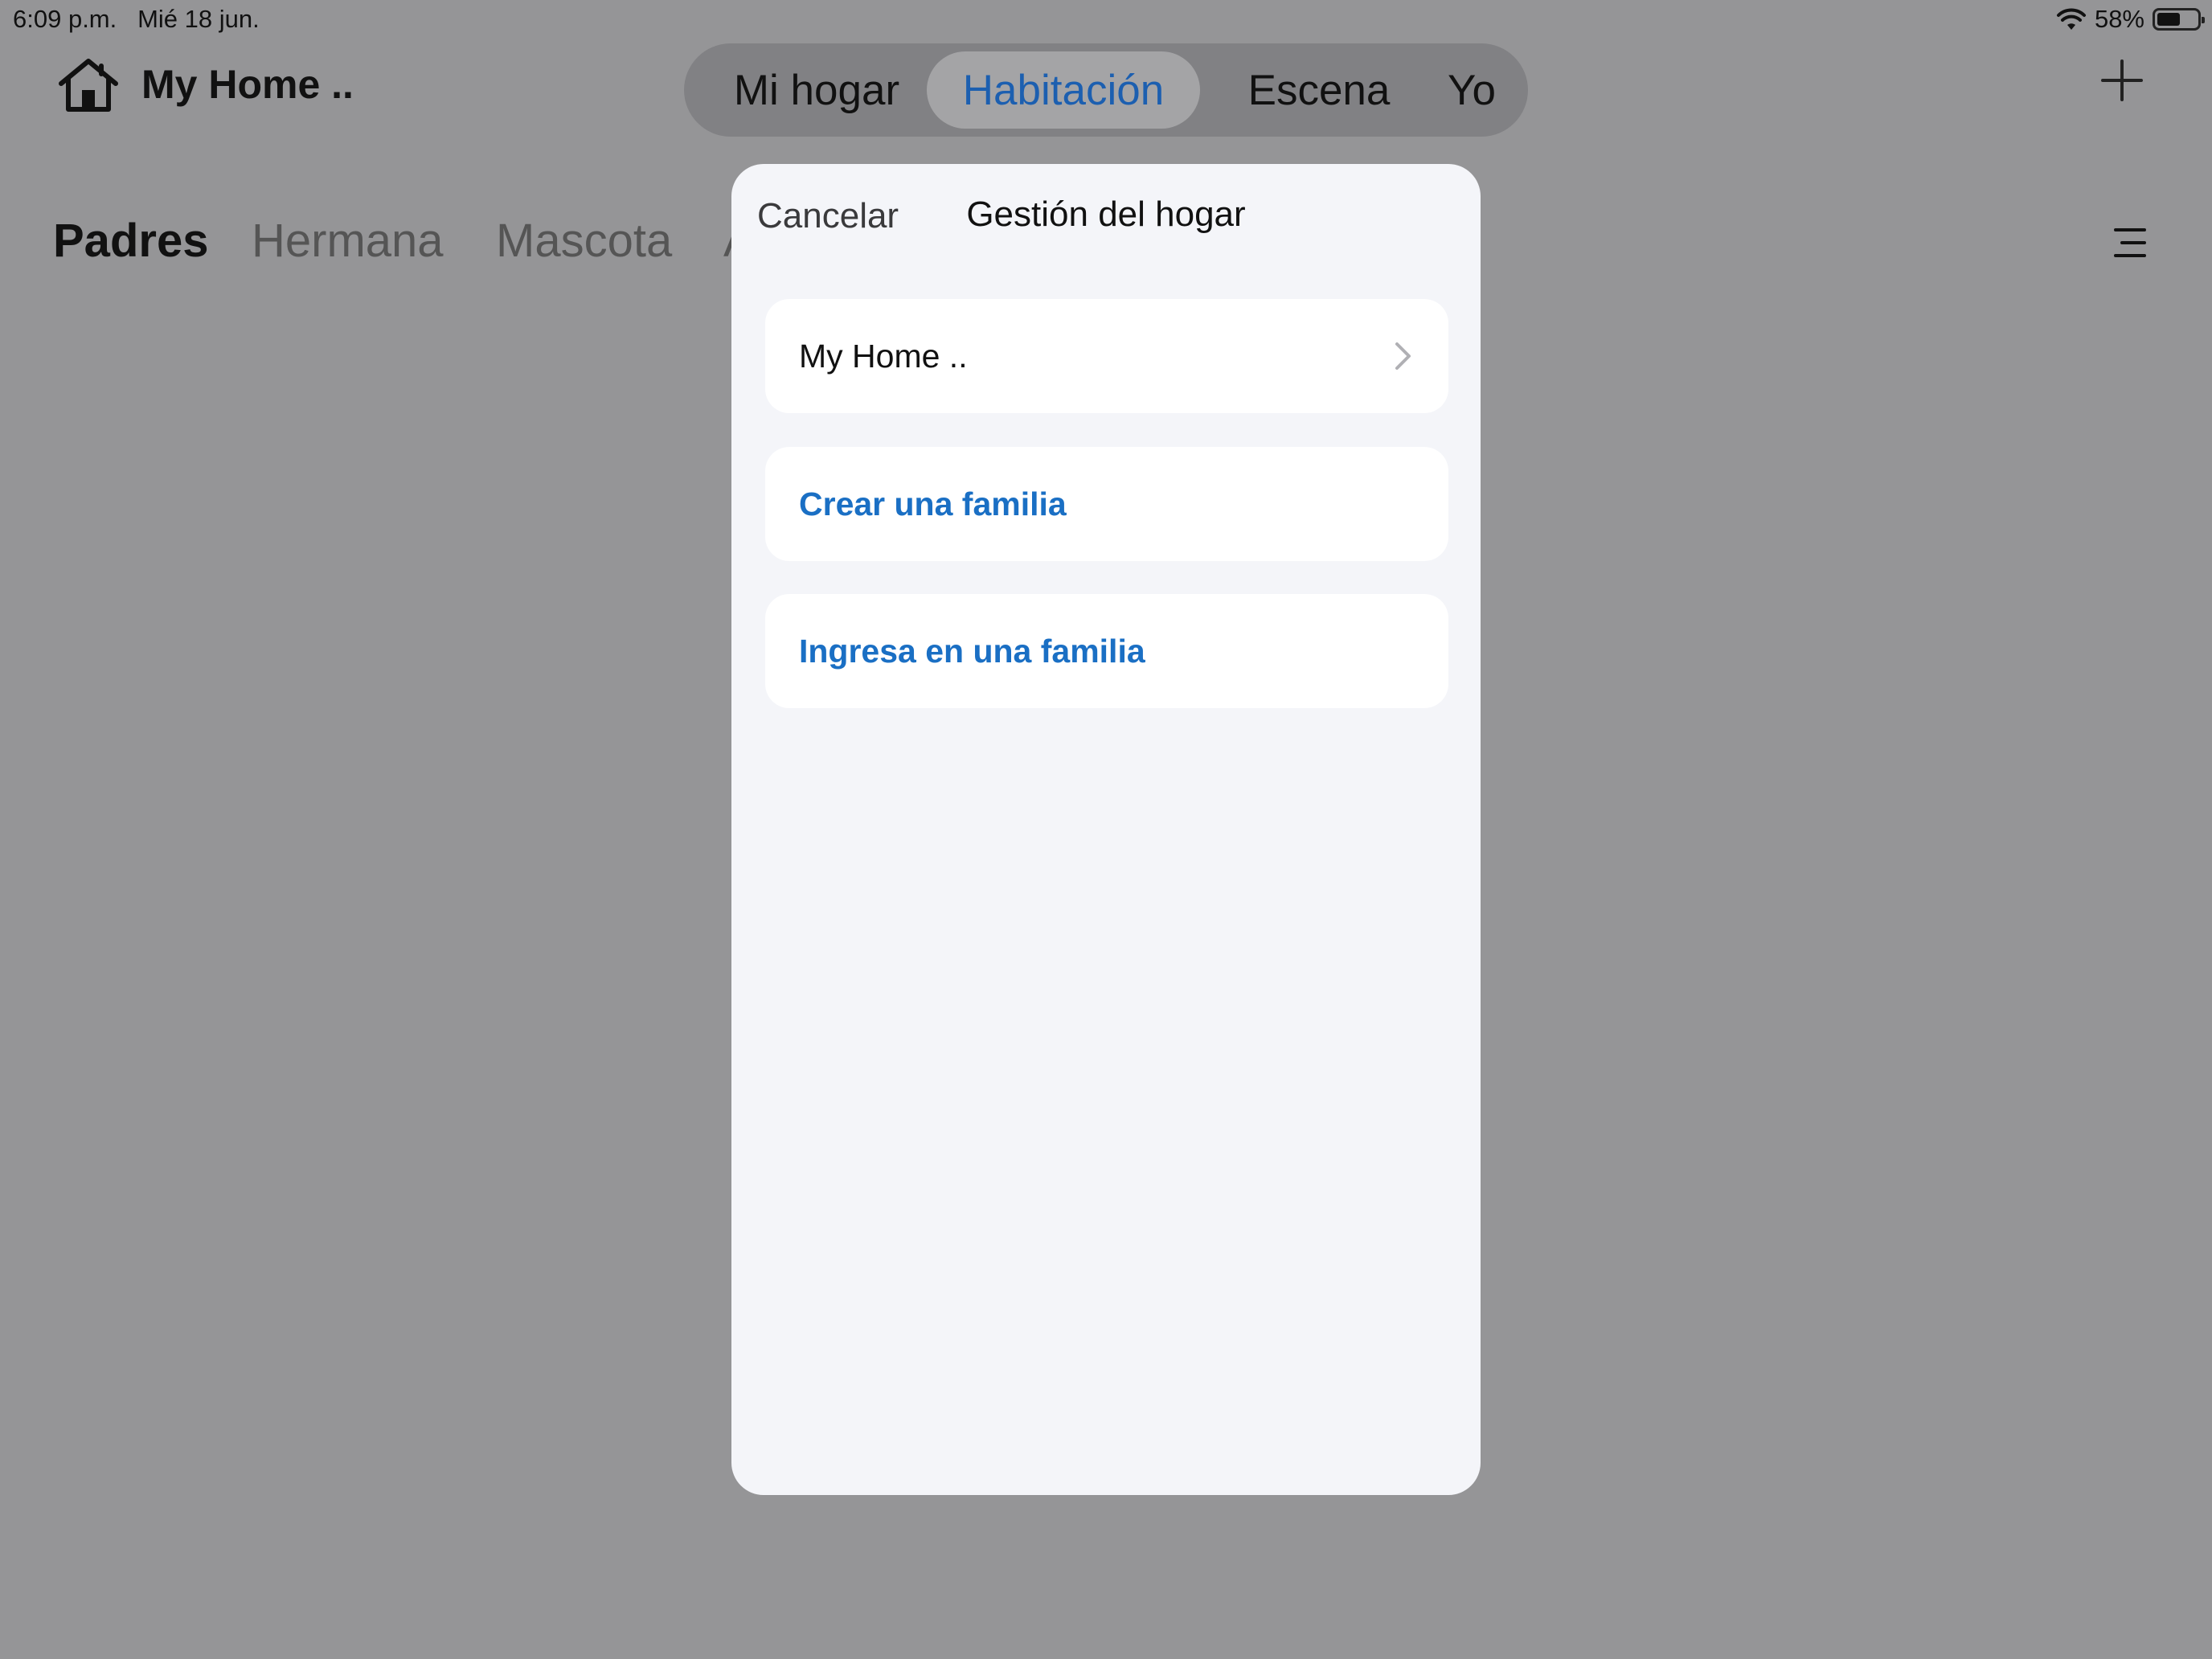 Image resolution: width=2212 pixels, height=1659 pixels. What do you see at coordinates (1403, 356) in the screenshot?
I see `chevron-right-icon` at bounding box center [1403, 356].